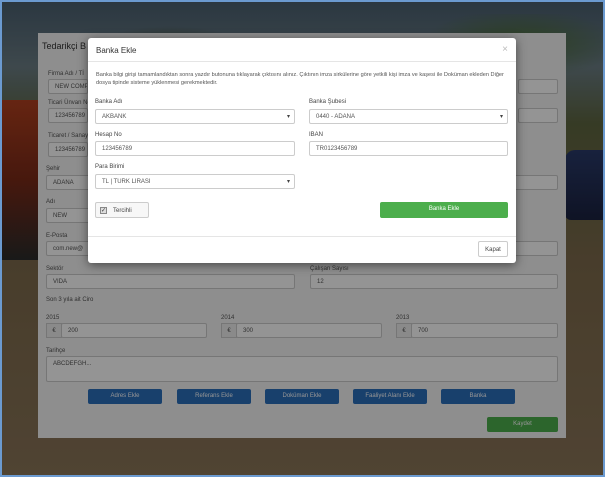  What do you see at coordinates (336, 117) in the screenshot?
I see `banka-subesi-value: 0440 - ADANA` at bounding box center [336, 117].